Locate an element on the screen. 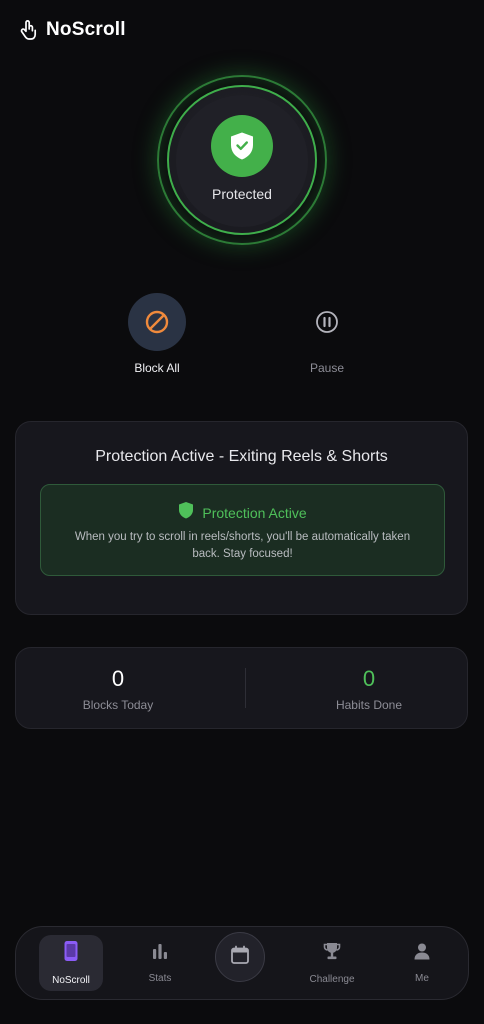 Image resolution: width=484 pixels, height=1024 pixels. nav-item-challenge: Challenge is located at coordinates (332, 963).